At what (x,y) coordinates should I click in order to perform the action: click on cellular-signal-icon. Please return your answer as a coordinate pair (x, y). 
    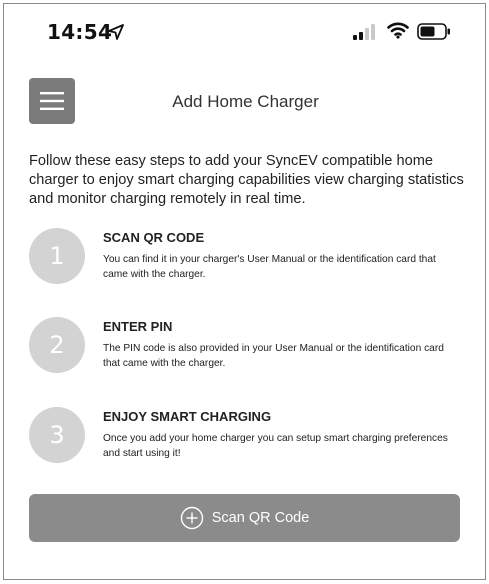
    Looking at the image, I should click on (364, 32).